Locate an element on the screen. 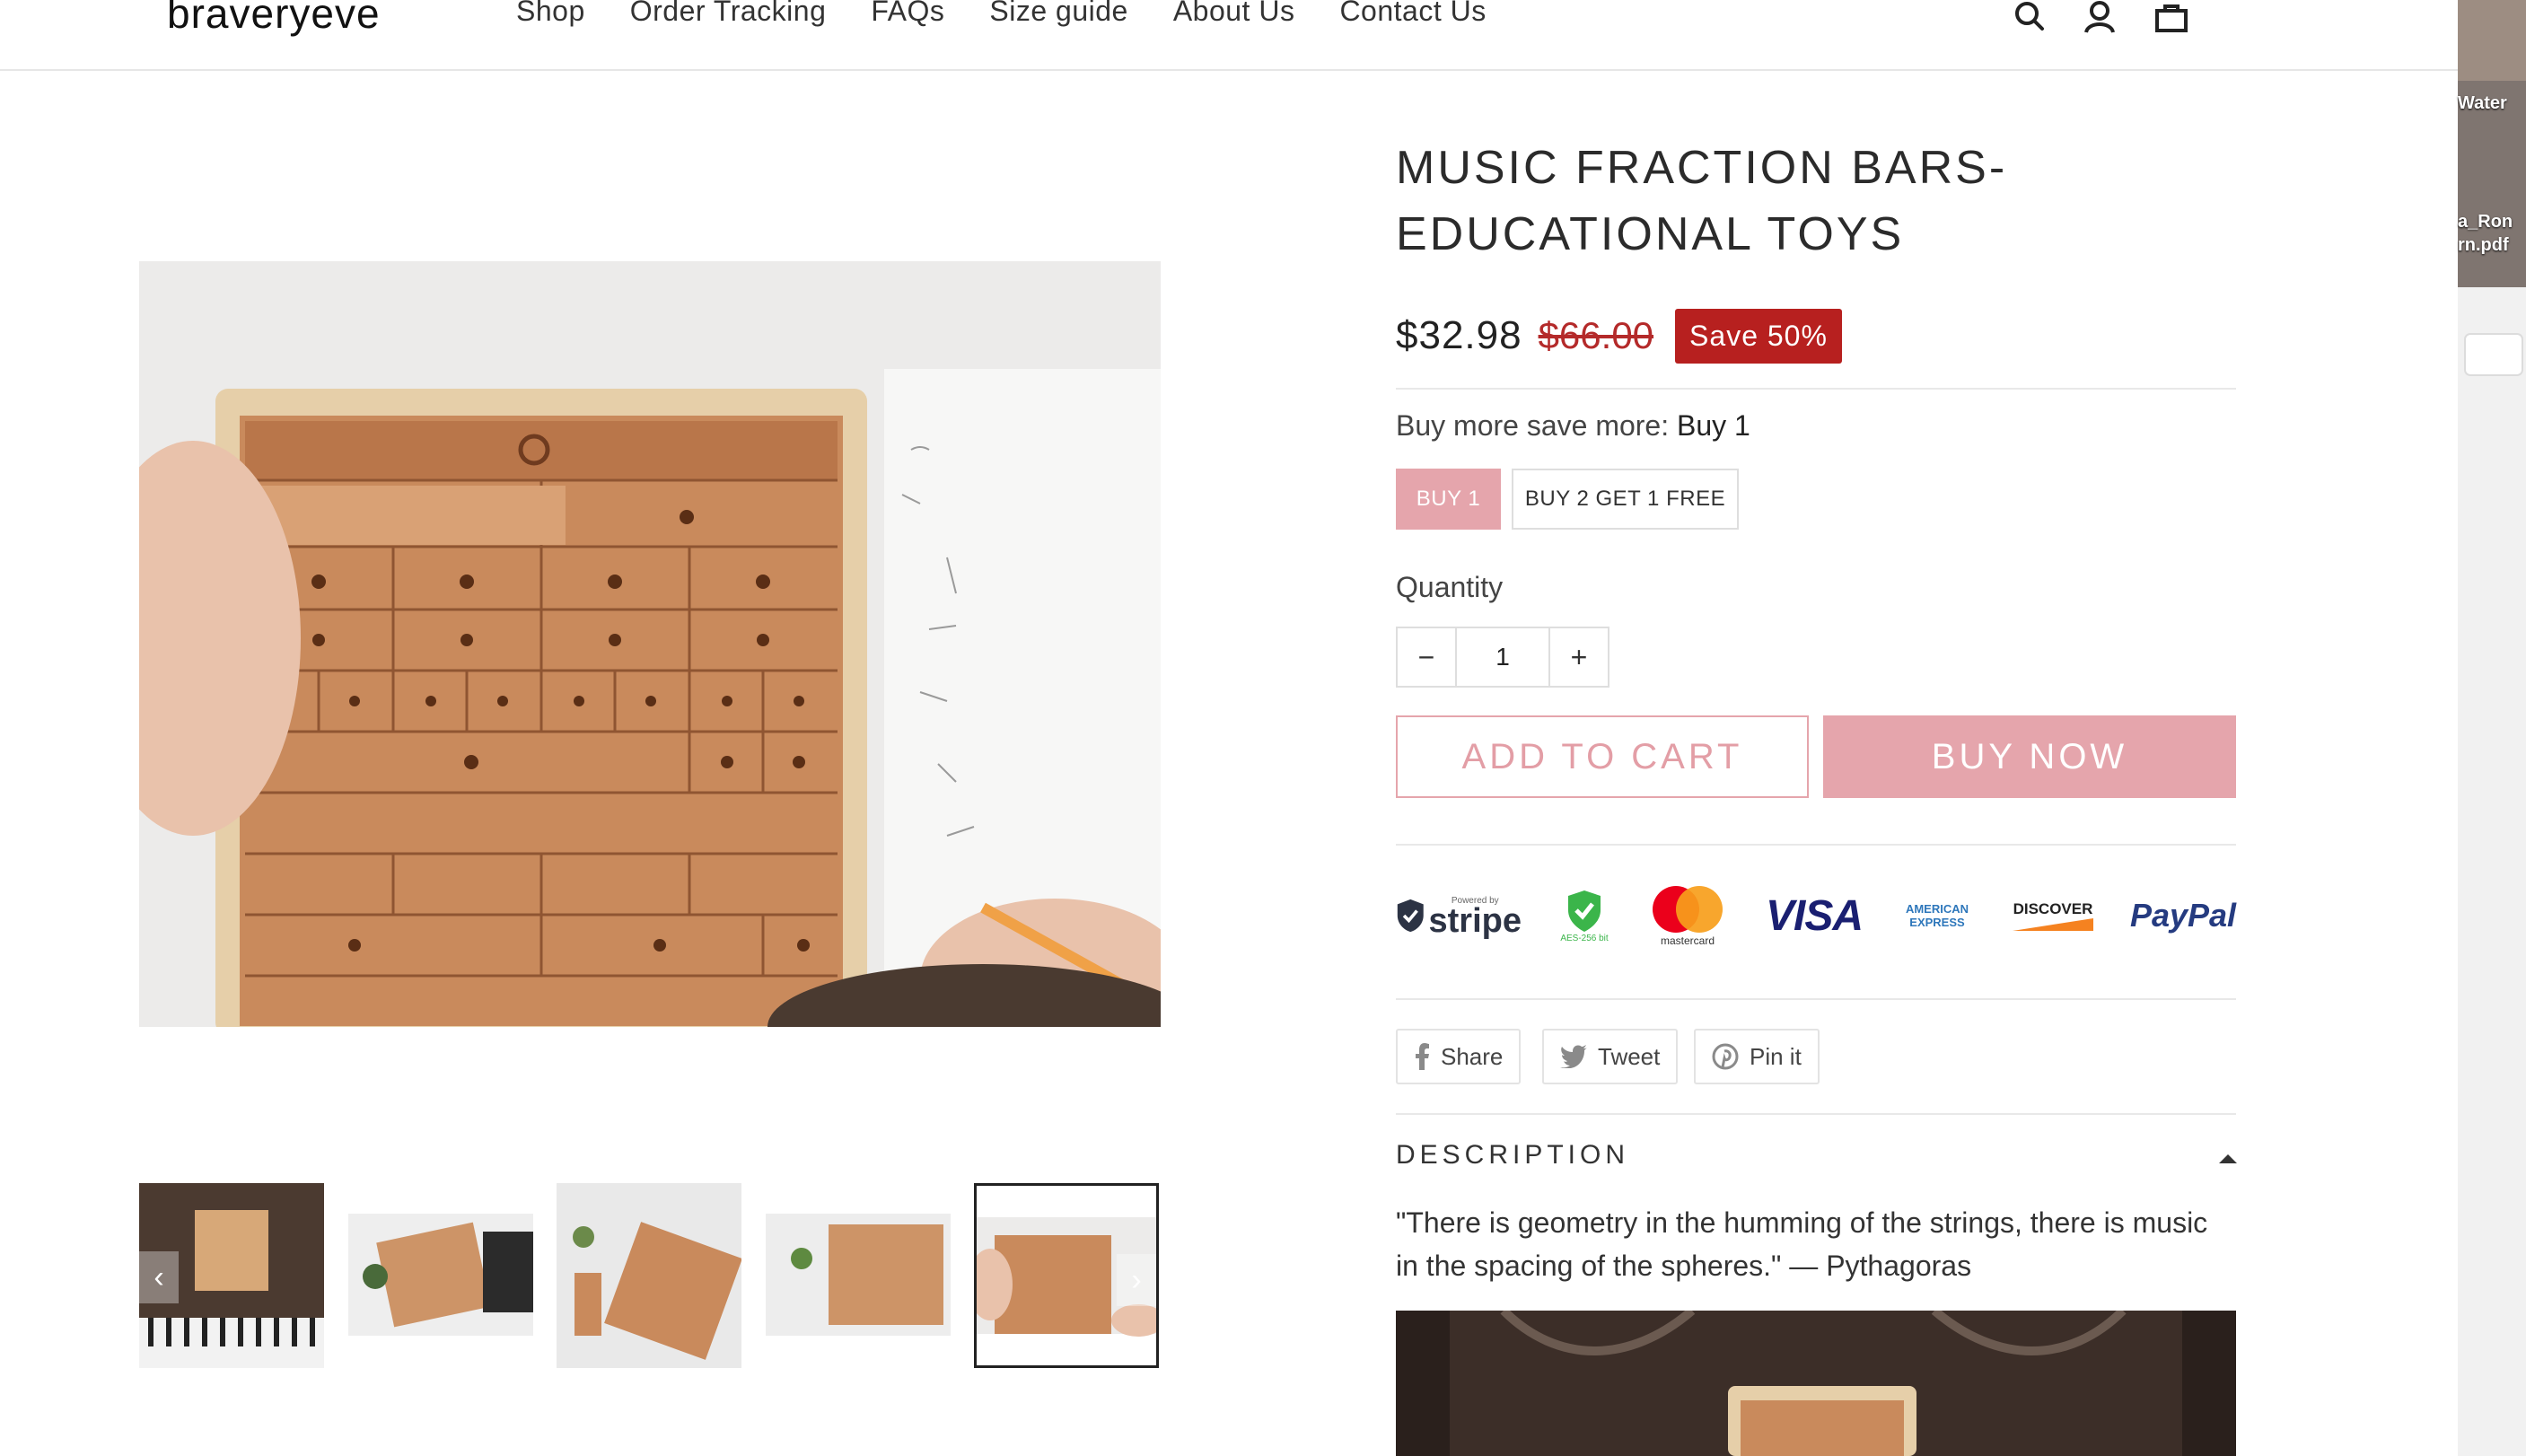 This screenshot has width=2526, height=1456. thumb-prev-arrow: ‹ is located at coordinates (159, 1277).